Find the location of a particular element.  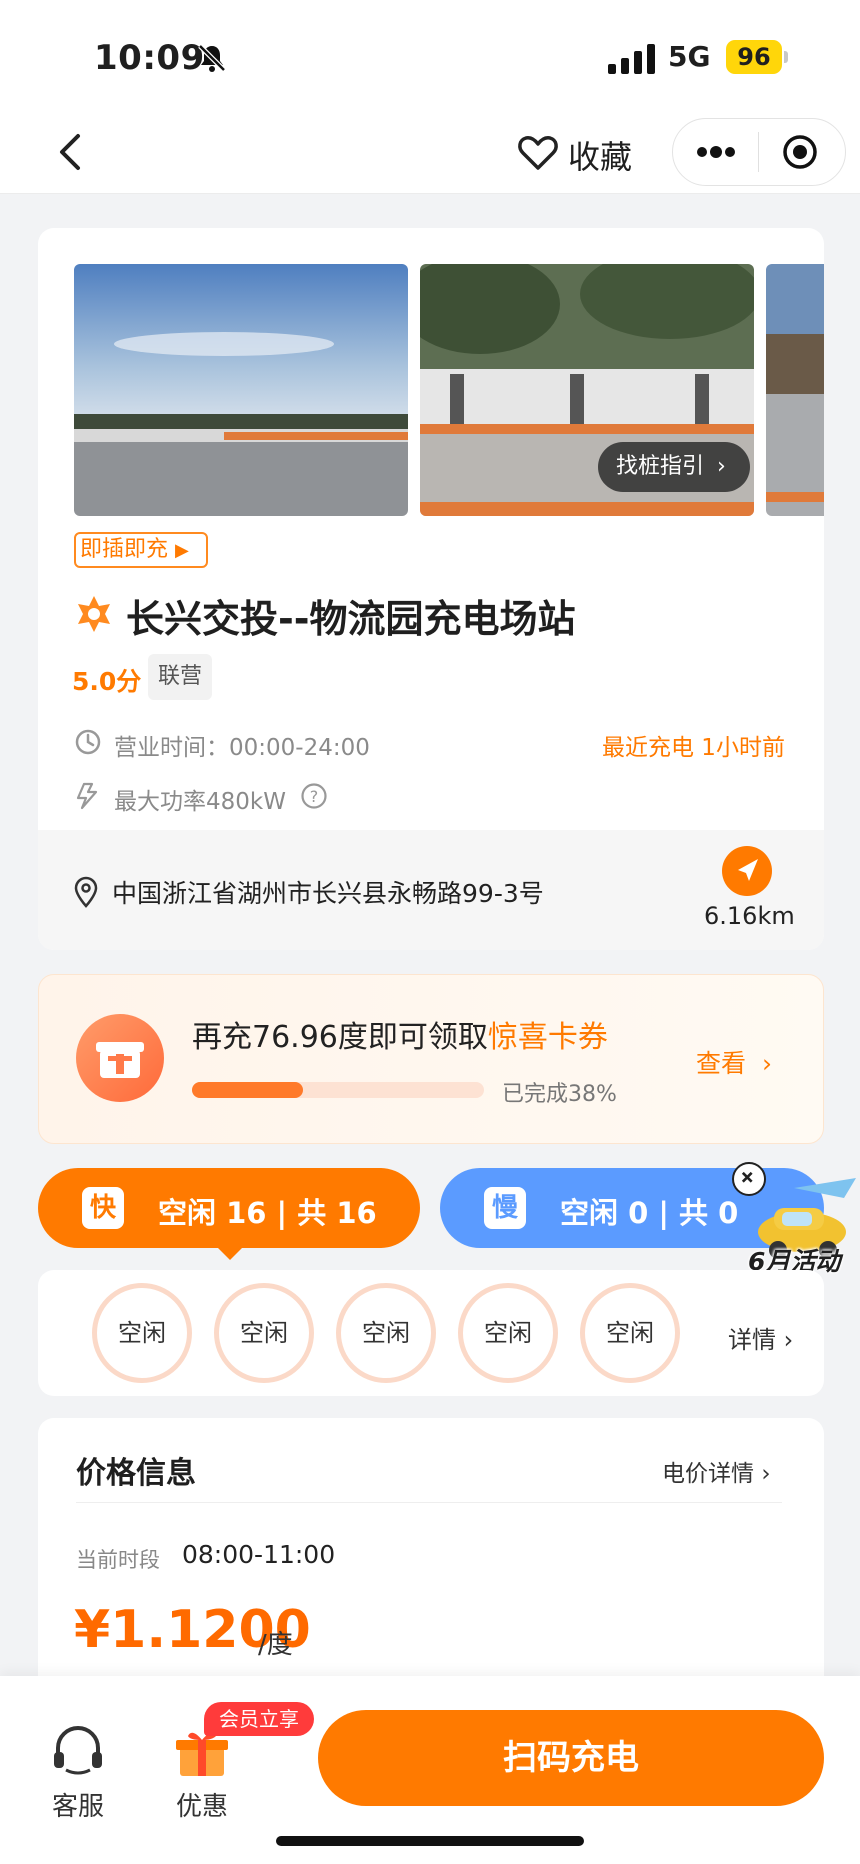

lightning-icon is located at coordinates (87, 796).